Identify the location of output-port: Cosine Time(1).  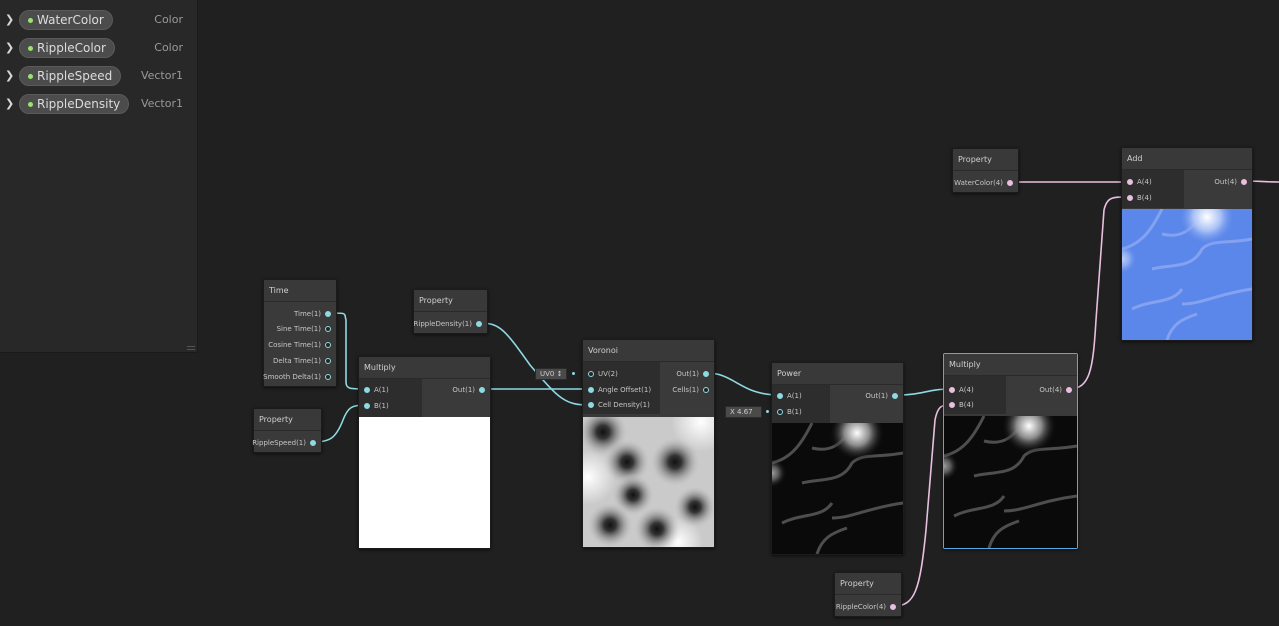
(299, 345).